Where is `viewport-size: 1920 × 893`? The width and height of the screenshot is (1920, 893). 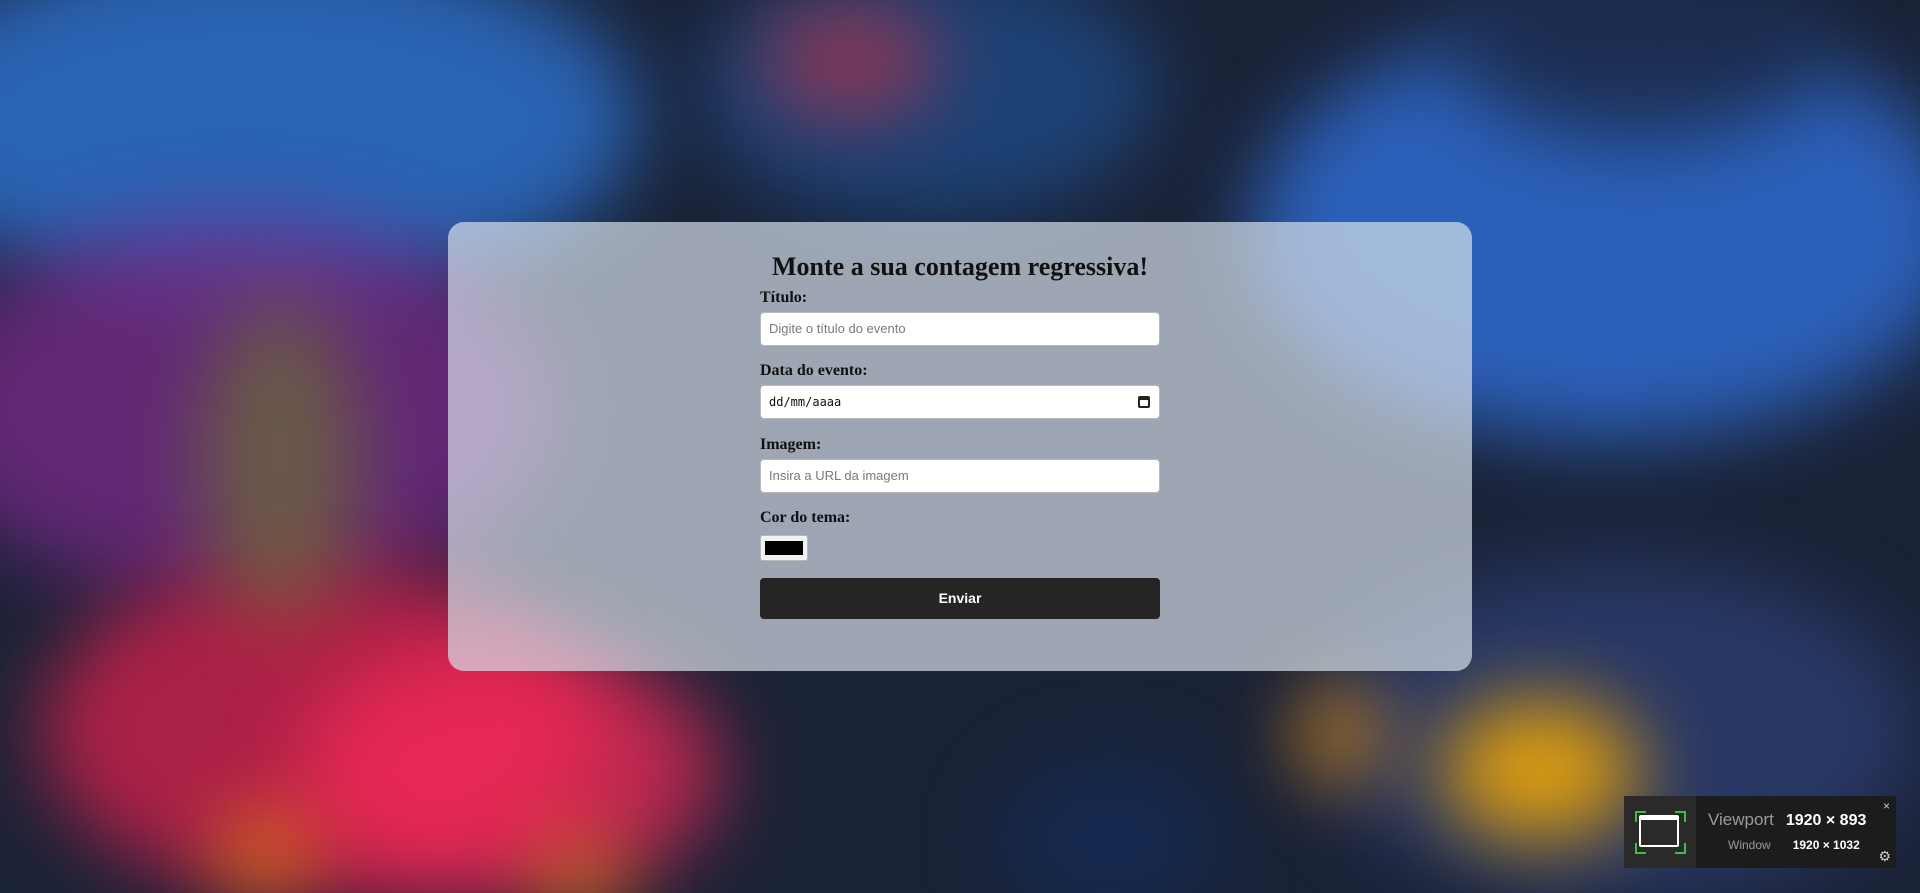
viewport-size: 1920 × 893 is located at coordinates (1826, 820).